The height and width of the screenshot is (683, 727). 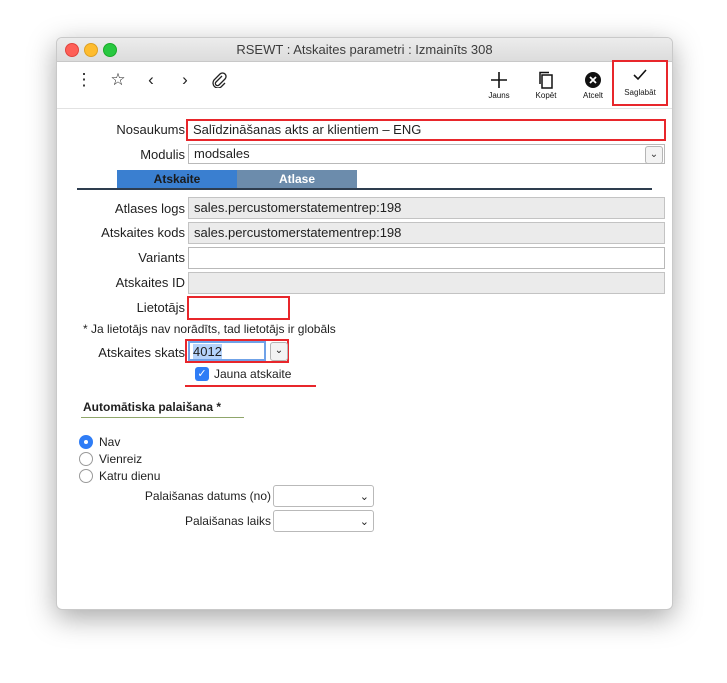 I want to click on save-button-label: Saglabāt, so click(x=640, y=92).